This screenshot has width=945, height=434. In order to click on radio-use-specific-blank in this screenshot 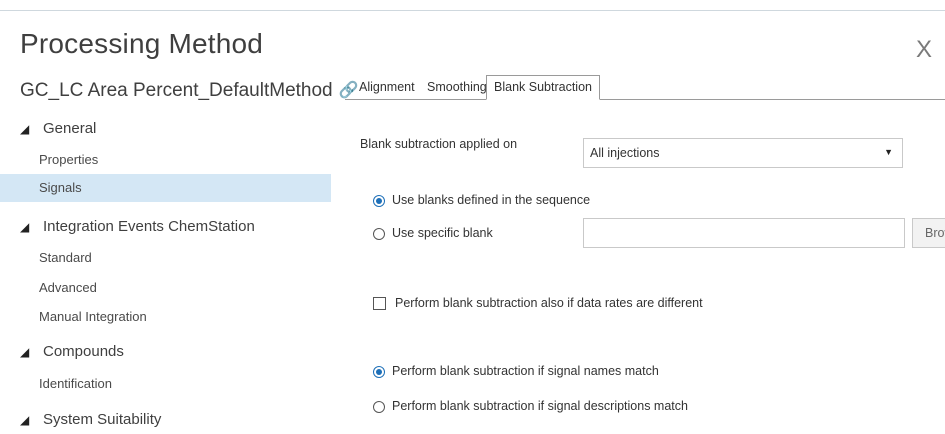, I will do `click(379, 234)`.